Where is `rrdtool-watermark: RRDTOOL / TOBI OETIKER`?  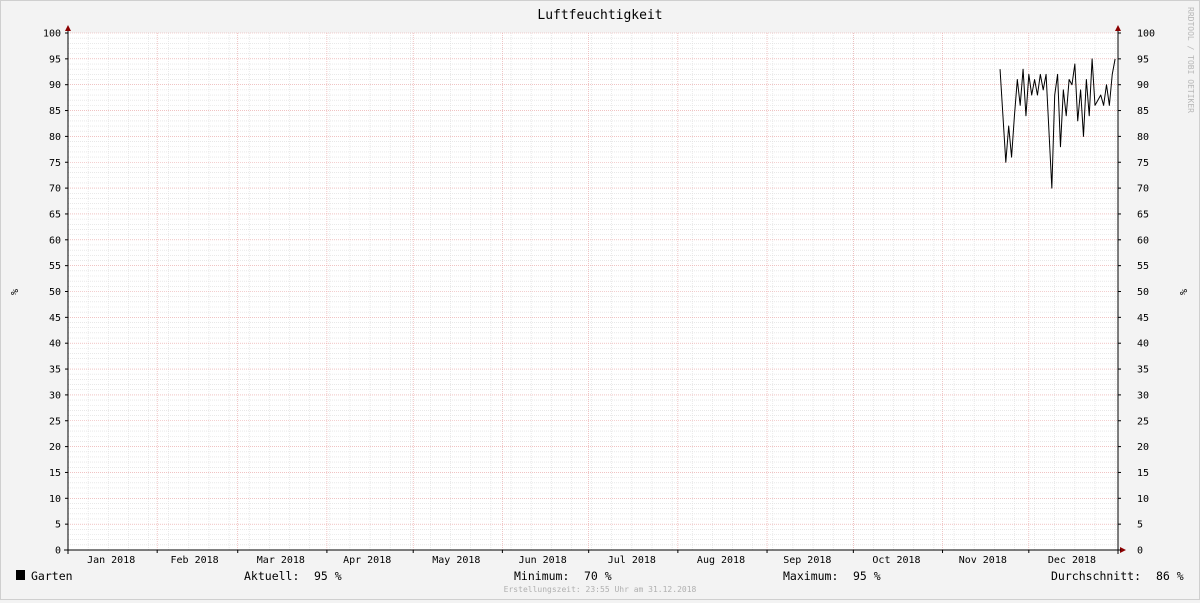
rrdtool-watermark: RRDTOOL / TOBI OETIKER is located at coordinates (1190, 60).